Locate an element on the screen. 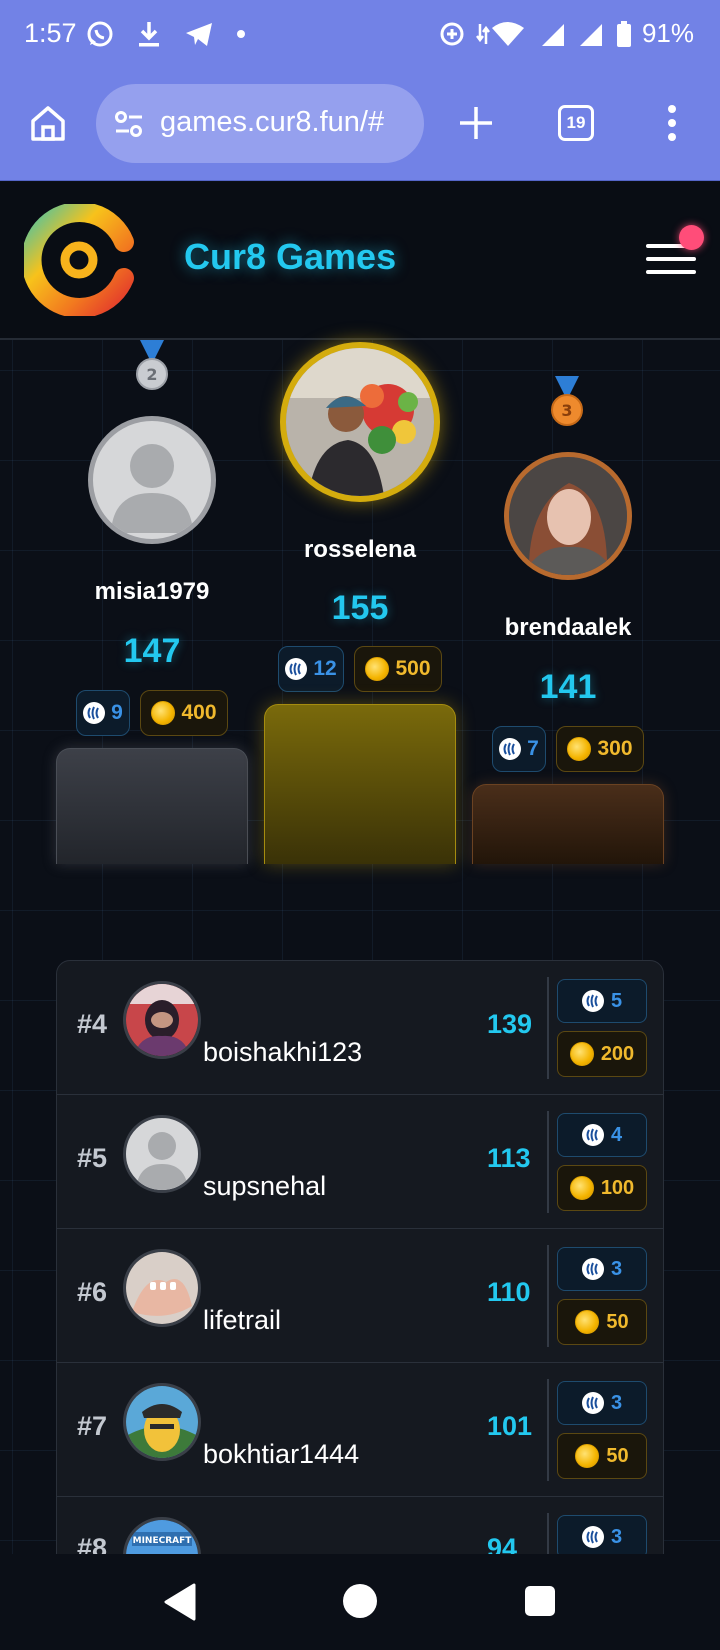 Image resolution: width=720 pixels, height=1650 pixels. status-time: 1:57 is located at coordinates (50, 33).